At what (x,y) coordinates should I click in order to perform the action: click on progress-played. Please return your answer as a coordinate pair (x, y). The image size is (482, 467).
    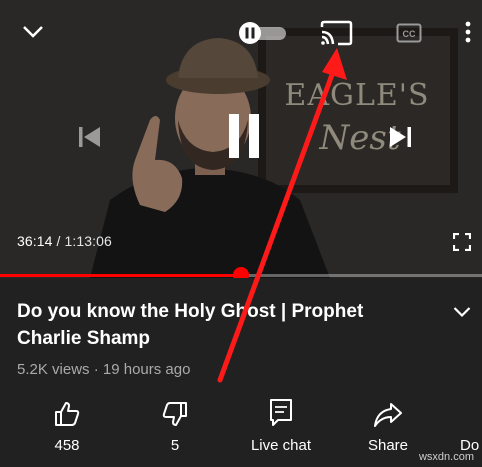
    Looking at the image, I should click on (120, 275).